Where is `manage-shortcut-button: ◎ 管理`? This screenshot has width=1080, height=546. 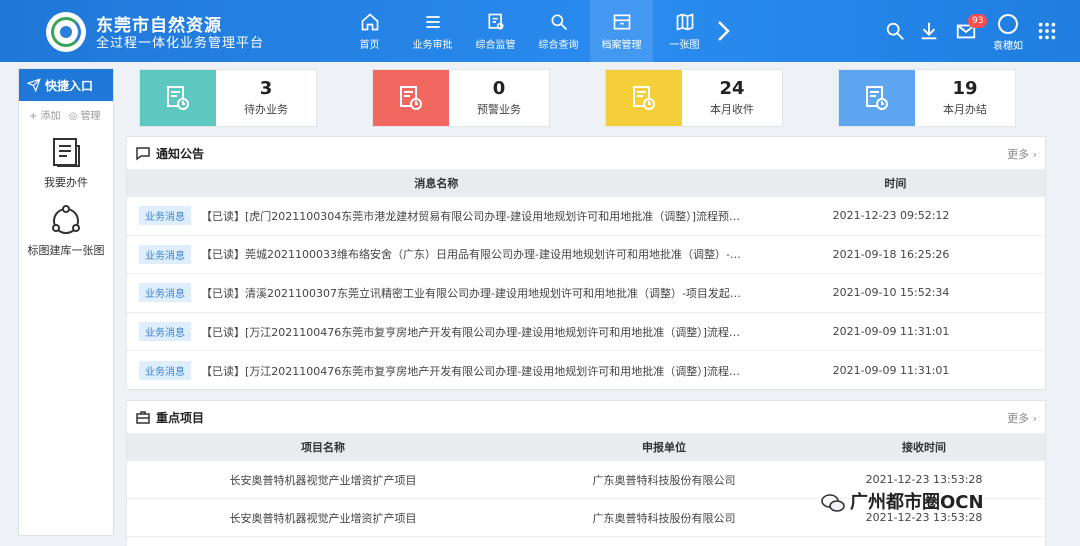 manage-shortcut-button: ◎ 管理 is located at coordinates (85, 114).